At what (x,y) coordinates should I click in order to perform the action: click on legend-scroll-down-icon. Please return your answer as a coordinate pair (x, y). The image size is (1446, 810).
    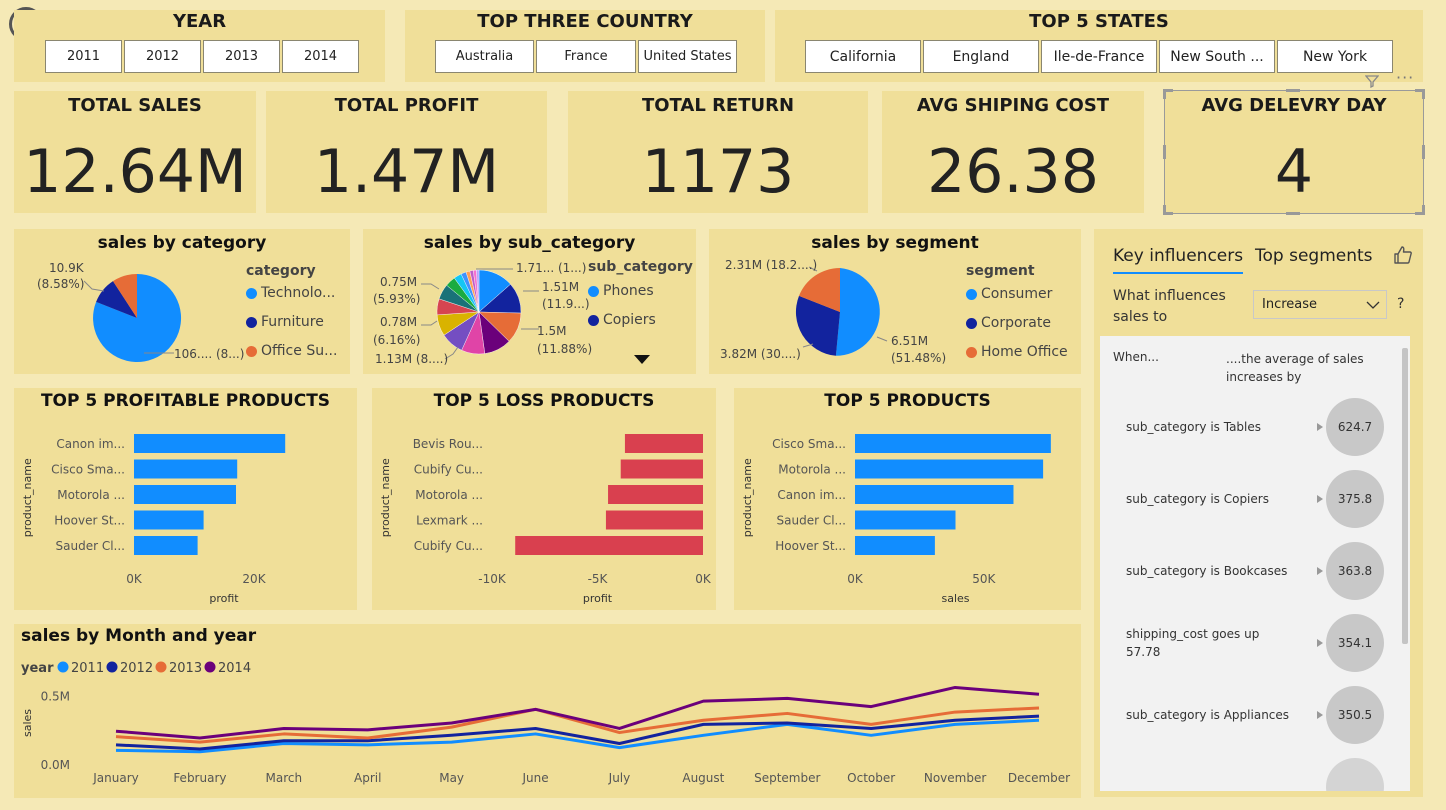
    Looking at the image, I should click on (642, 359).